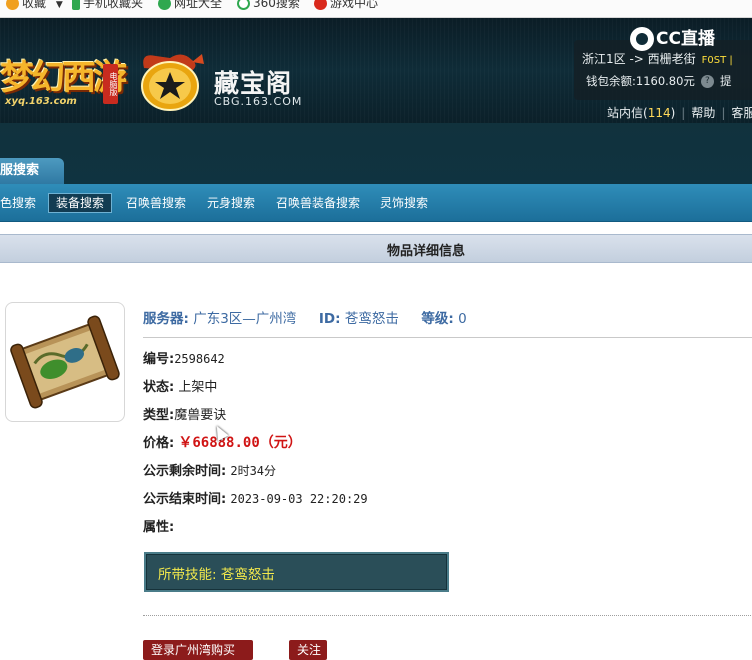 This screenshot has height=660, width=752. Describe the element at coordinates (18, 203) in the screenshot. I see `subnav-role-search: 色搜索` at that location.